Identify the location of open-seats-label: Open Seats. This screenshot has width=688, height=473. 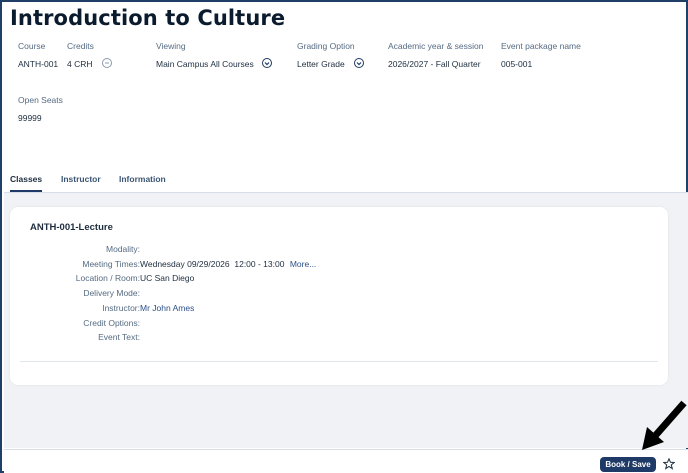
(40, 100).